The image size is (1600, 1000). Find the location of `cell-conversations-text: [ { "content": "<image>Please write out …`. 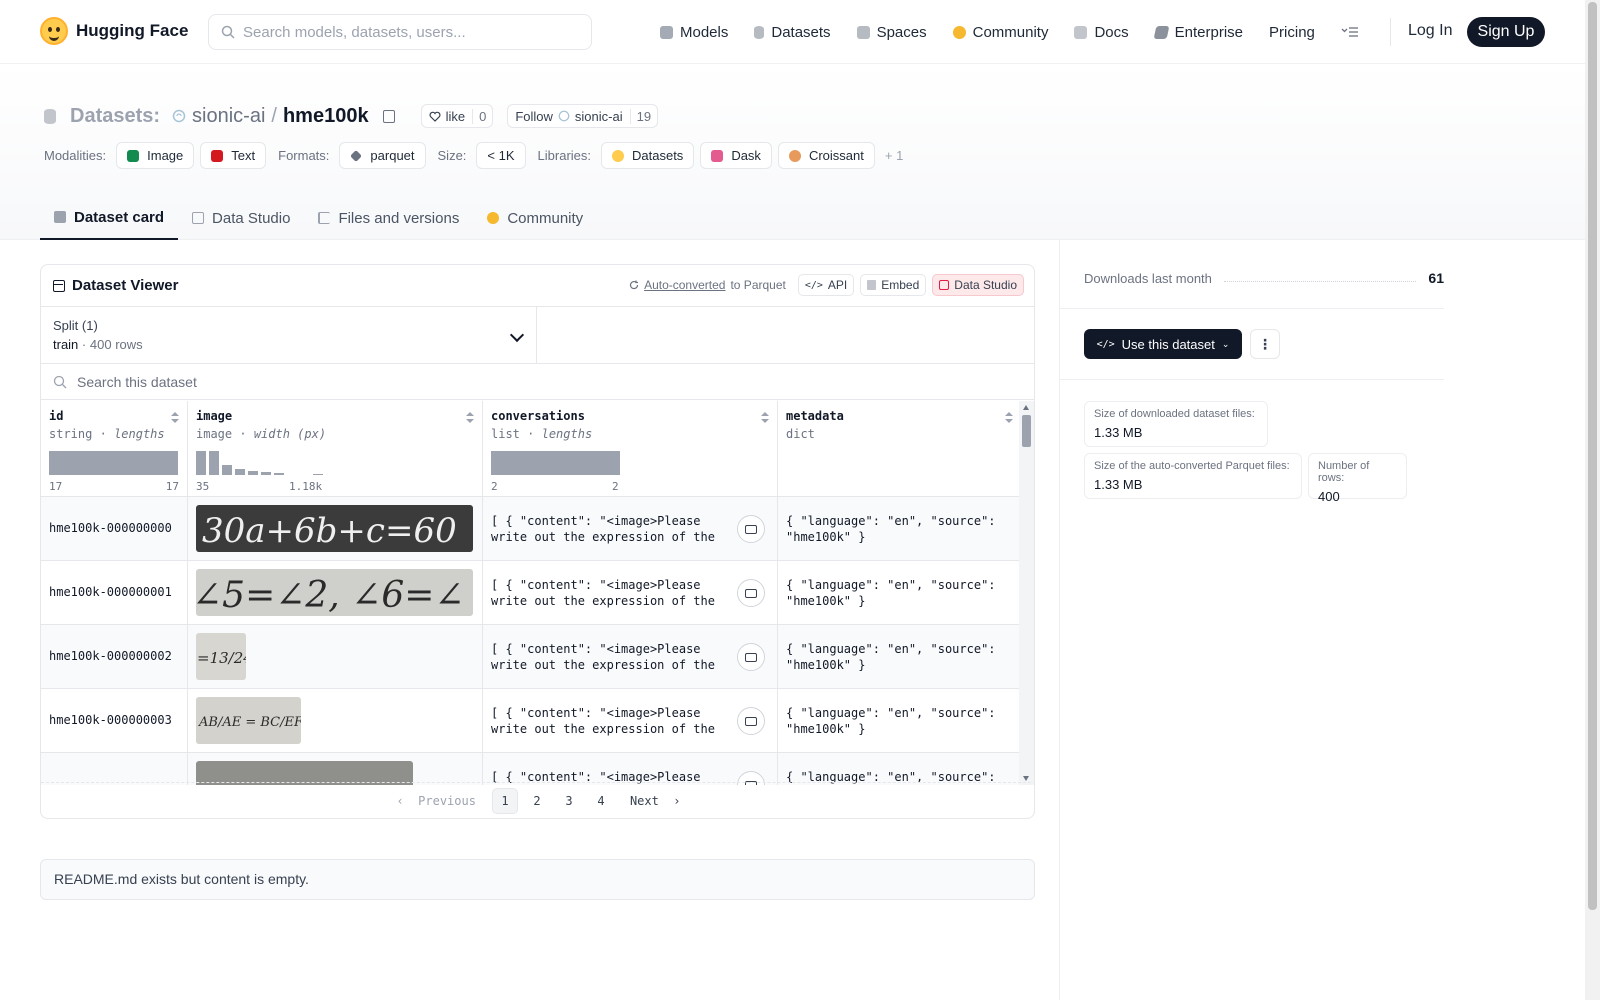

cell-conversations-text: [ { "content": "<image>Please write out … is located at coordinates (603, 657).